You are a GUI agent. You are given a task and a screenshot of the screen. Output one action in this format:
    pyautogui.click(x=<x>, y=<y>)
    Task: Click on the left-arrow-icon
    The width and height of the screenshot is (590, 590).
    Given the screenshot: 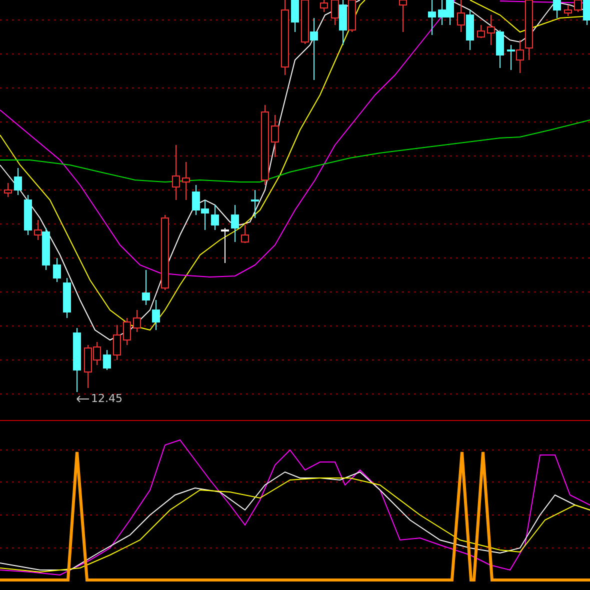 What is the action you would take?
    pyautogui.click(x=83, y=399)
    